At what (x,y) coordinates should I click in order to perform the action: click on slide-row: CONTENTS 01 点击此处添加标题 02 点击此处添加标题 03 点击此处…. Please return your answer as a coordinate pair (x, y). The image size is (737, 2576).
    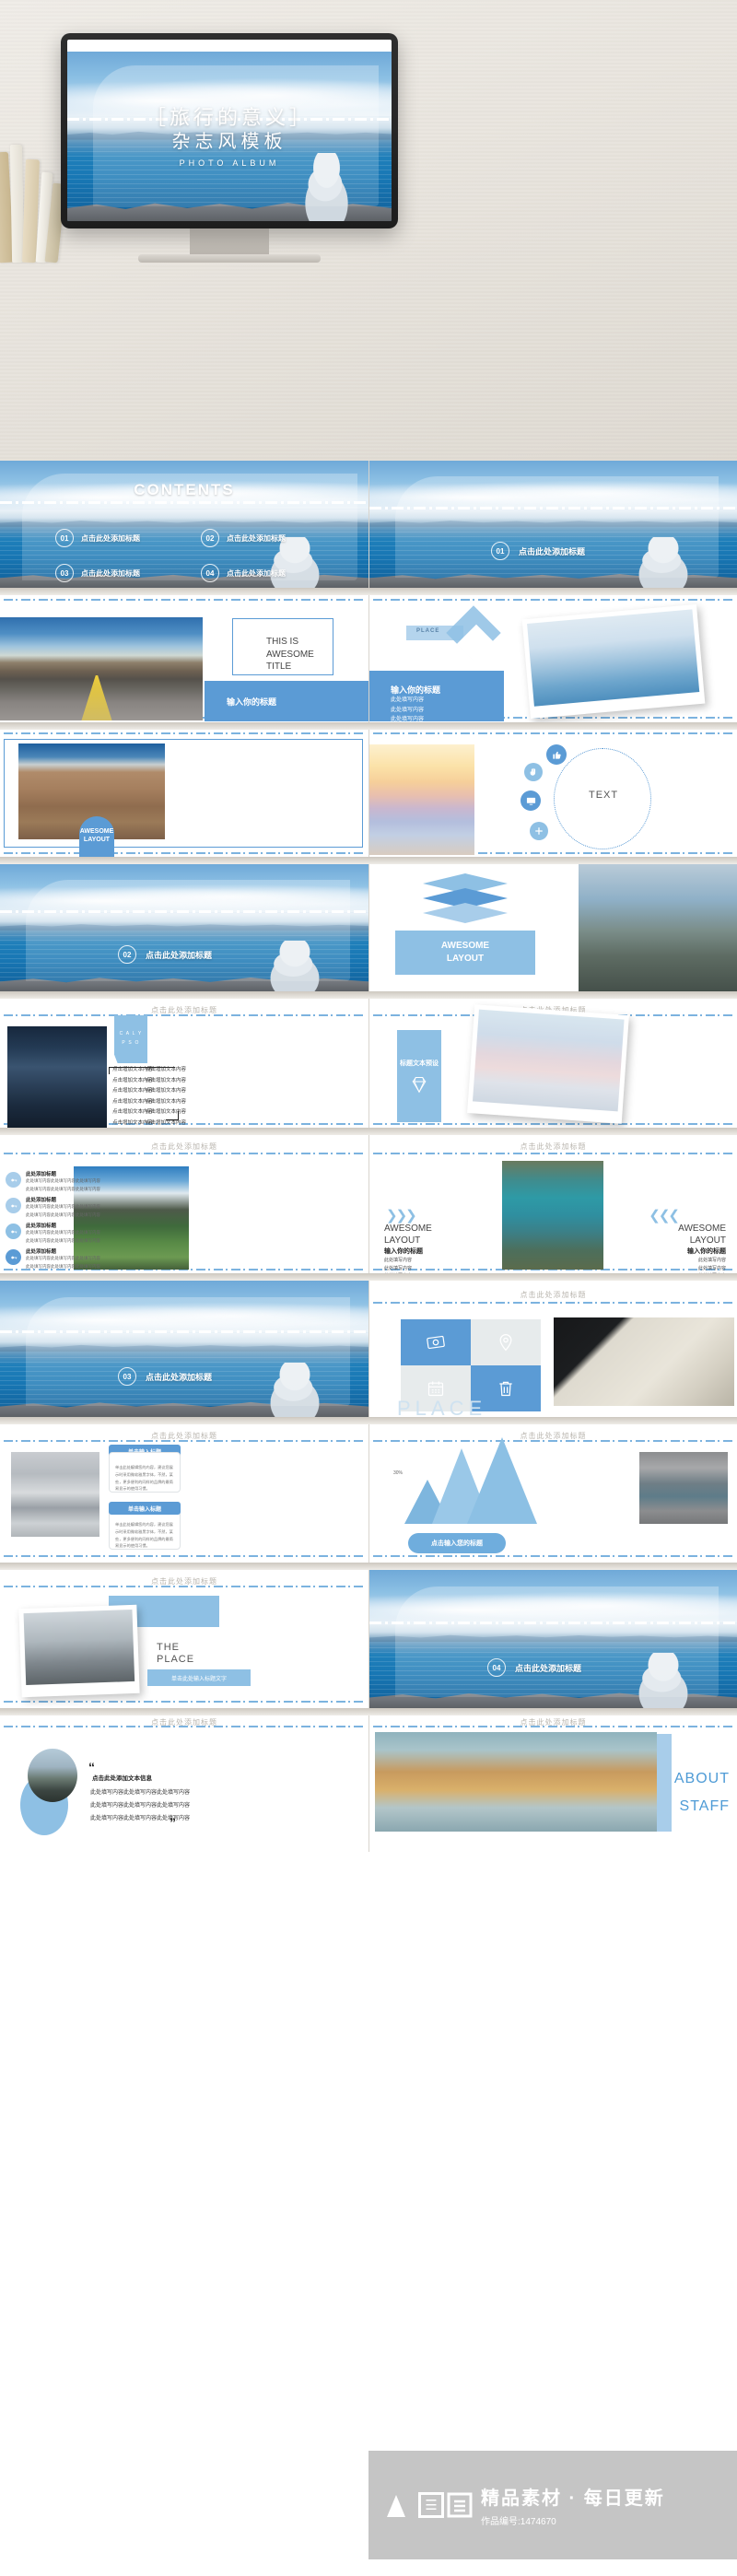
    Looking at the image, I should click on (368, 524).